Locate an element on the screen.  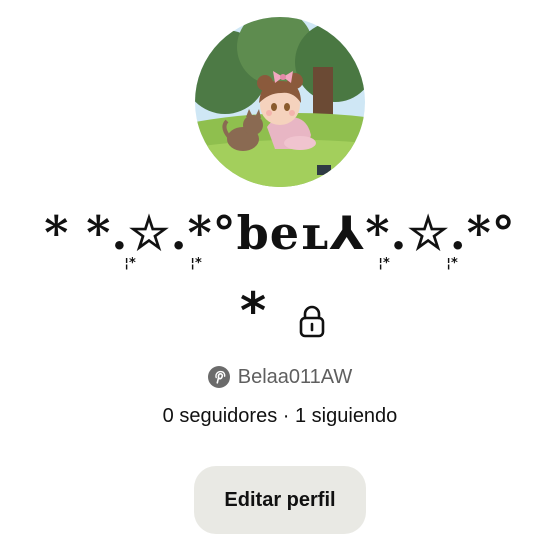
followers-count: 0 seguidores is located at coordinates (220, 416).